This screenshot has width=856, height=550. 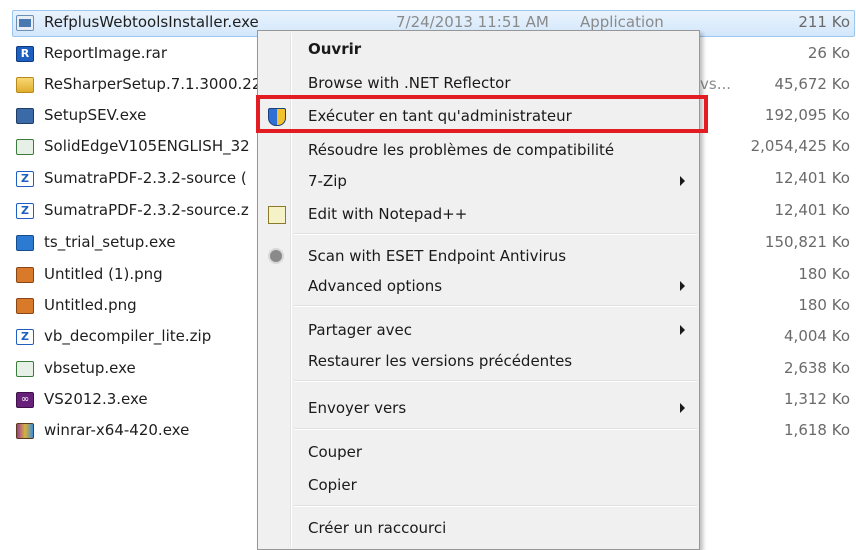 What do you see at coordinates (335, 452) in the screenshot?
I see `menu-item-label: Couper` at bounding box center [335, 452].